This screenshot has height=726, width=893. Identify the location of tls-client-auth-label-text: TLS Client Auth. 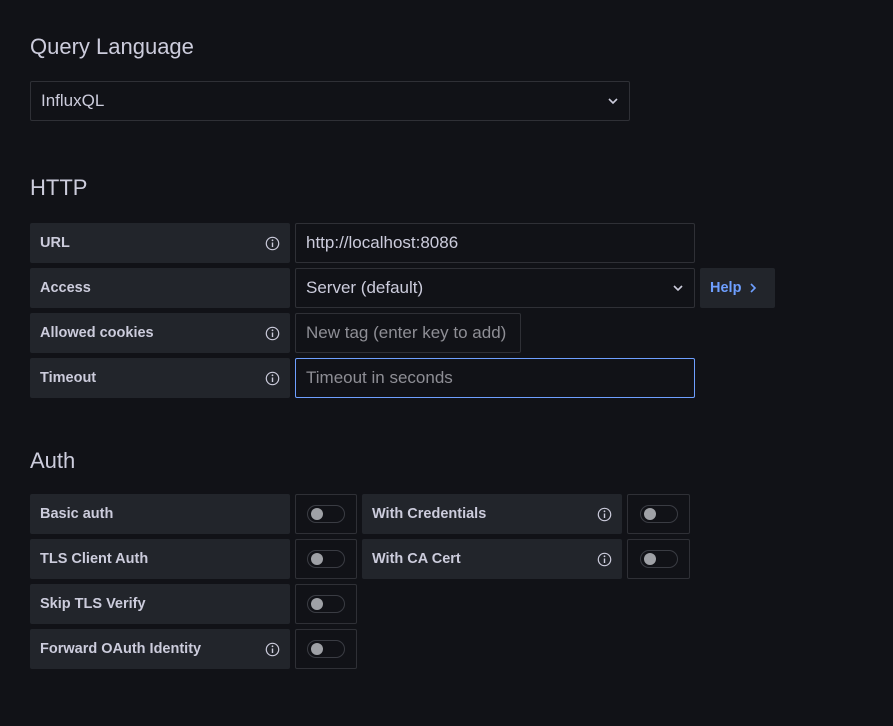
(94, 559).